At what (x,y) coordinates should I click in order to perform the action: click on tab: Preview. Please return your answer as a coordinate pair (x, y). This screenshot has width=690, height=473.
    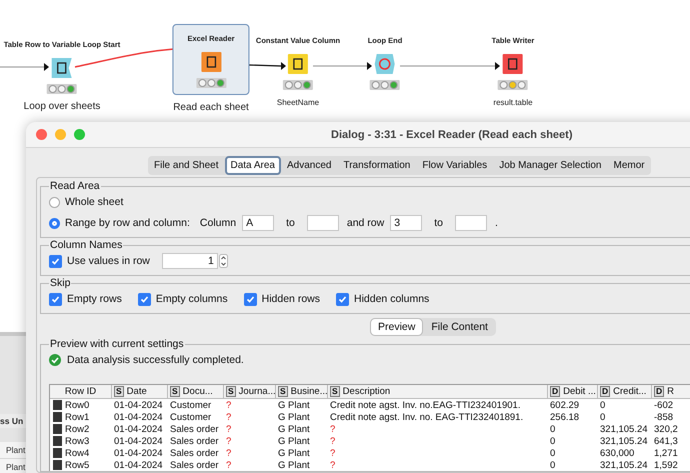
    Looking at the image, I should click on (397, 327).